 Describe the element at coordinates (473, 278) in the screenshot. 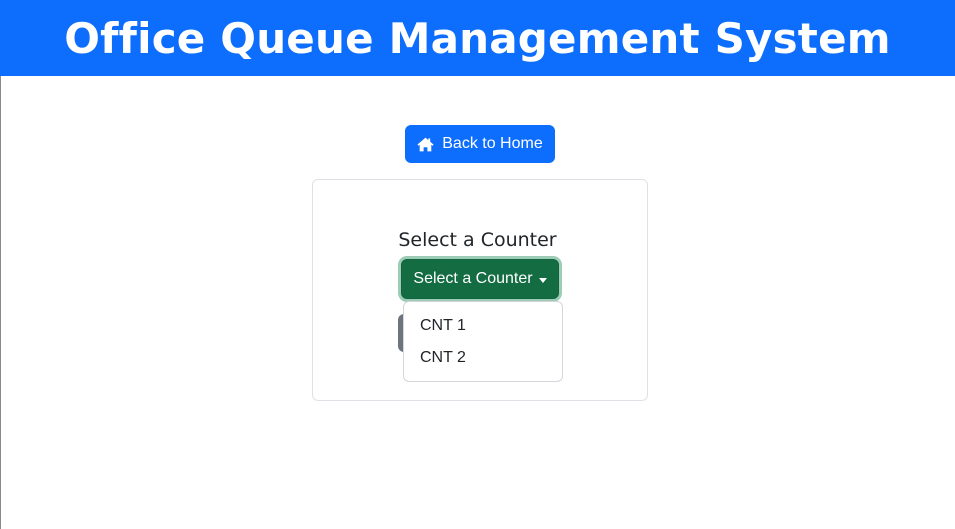

I see `select-counter-label: Select a Counter` at that location.